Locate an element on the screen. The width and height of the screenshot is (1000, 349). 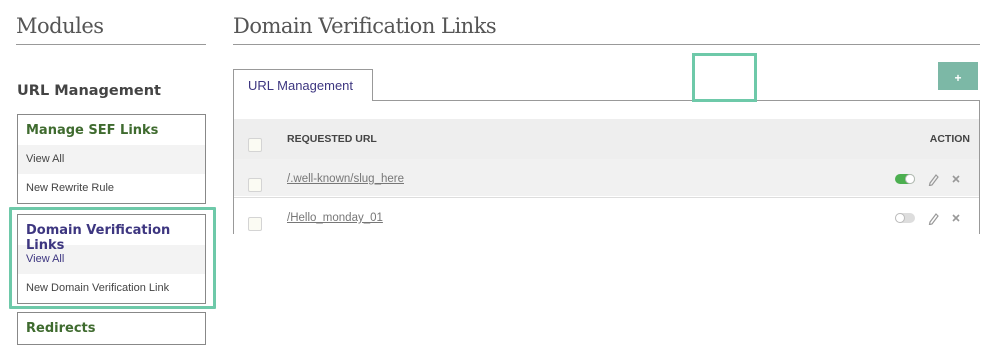
sef-view-all-link: View All is located at coordinates (111, 159).